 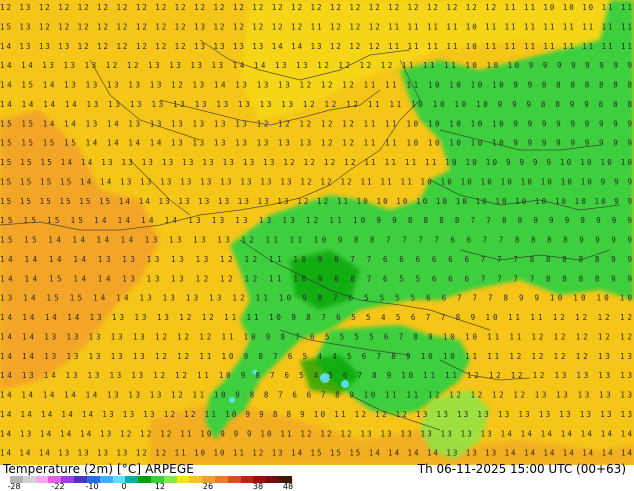 I want to click on forecast-datetime: Th 06-11-2025 15:00 UTC (00+63), so click(x=521, y=469).